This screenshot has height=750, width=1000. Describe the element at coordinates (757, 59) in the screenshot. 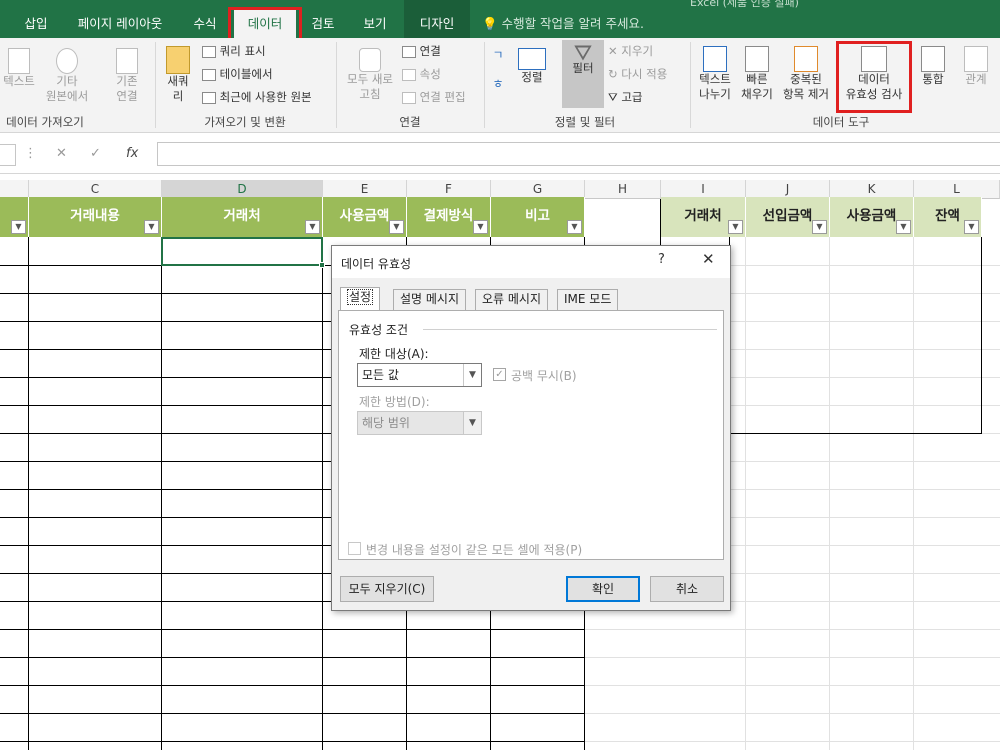

I see `flash-fill-icon` at that location.